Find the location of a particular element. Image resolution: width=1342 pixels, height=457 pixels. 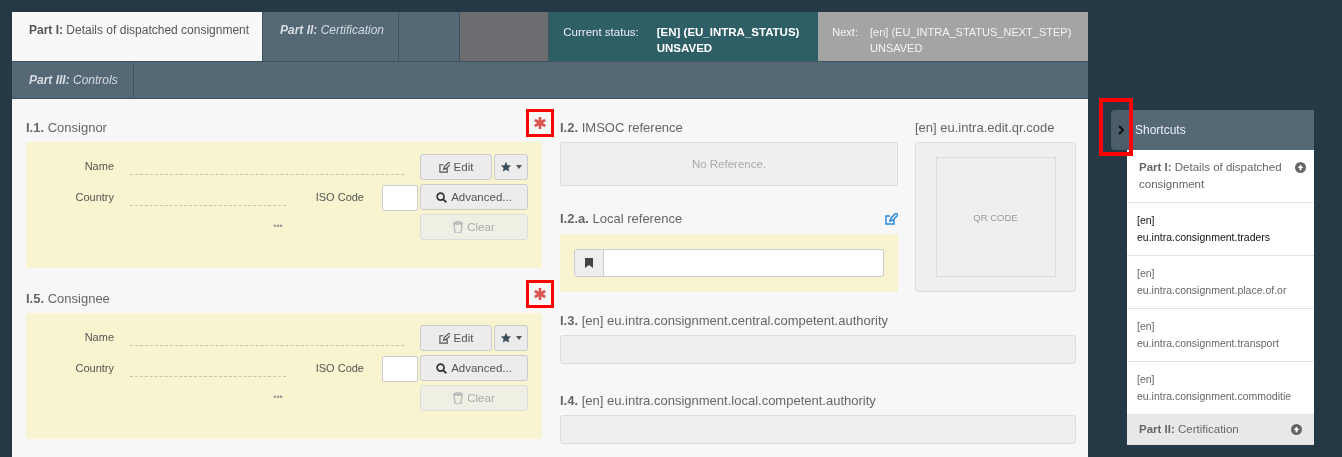

tab: Part III: Controls is located at coordinates (73, 80).